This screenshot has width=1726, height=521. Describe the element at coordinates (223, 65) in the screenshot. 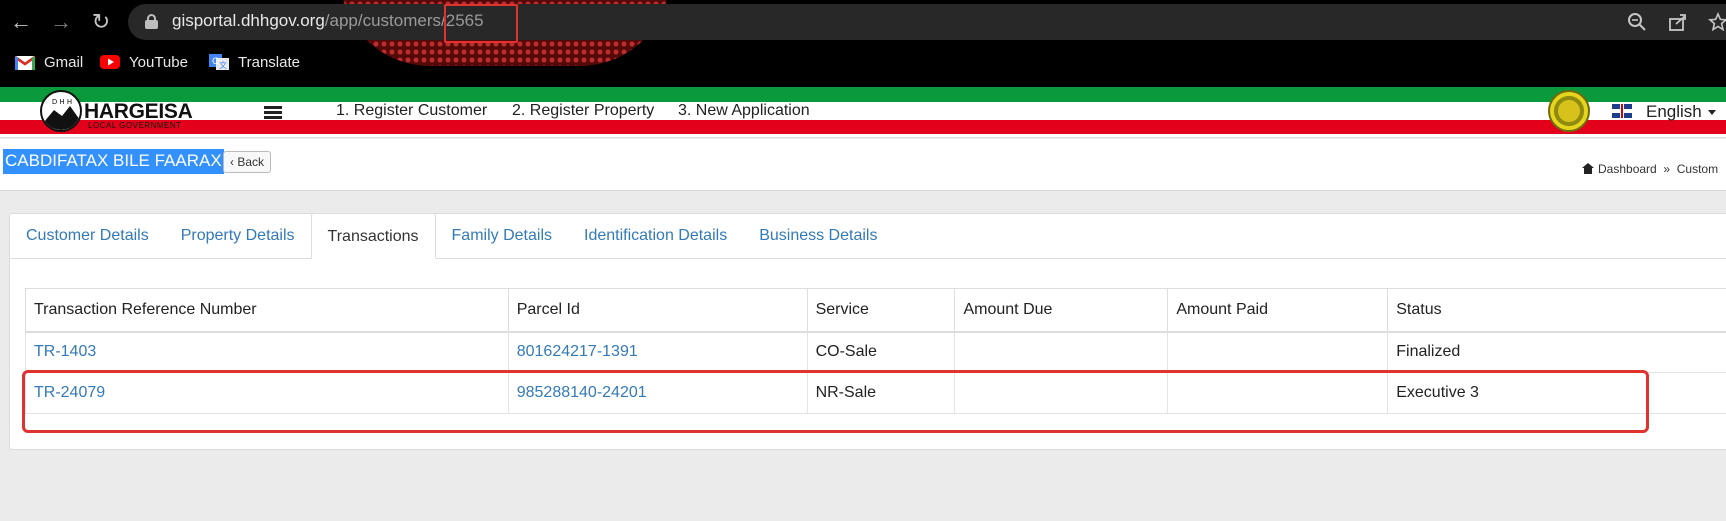

I see `svg-text: 文` at that location.